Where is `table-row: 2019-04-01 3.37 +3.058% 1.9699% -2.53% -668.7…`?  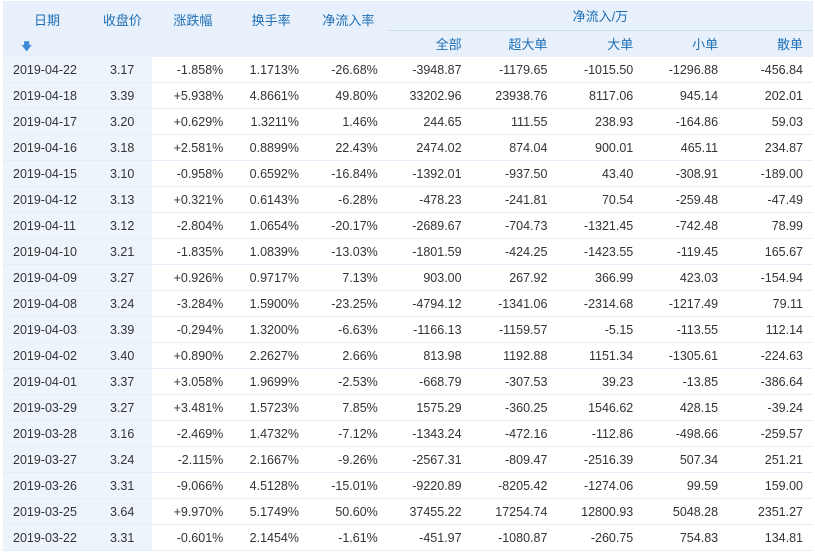 table-row: 2019-04-01 3.37 +3.058% 1.9699% -2.53% -668.7… is located at coordinates (408, 381).